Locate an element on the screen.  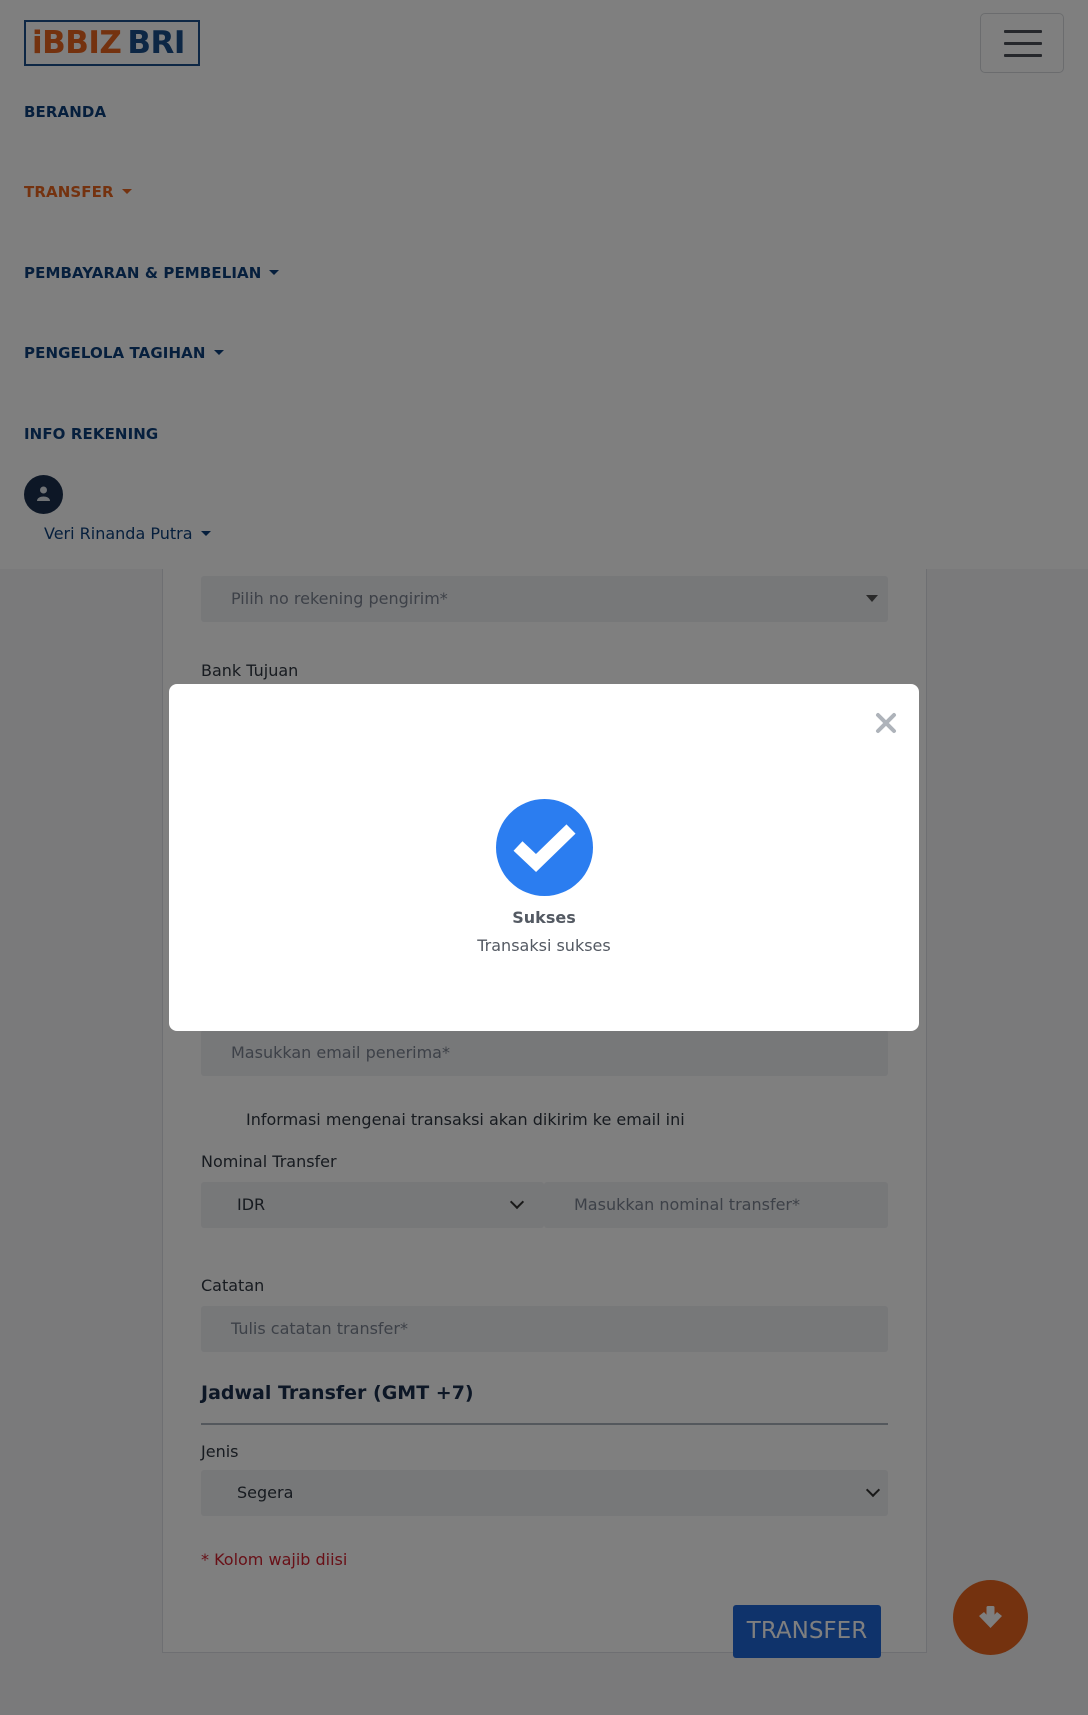
success-modal: Sukses Transaksi sukses is located at coordinates (544, 857).